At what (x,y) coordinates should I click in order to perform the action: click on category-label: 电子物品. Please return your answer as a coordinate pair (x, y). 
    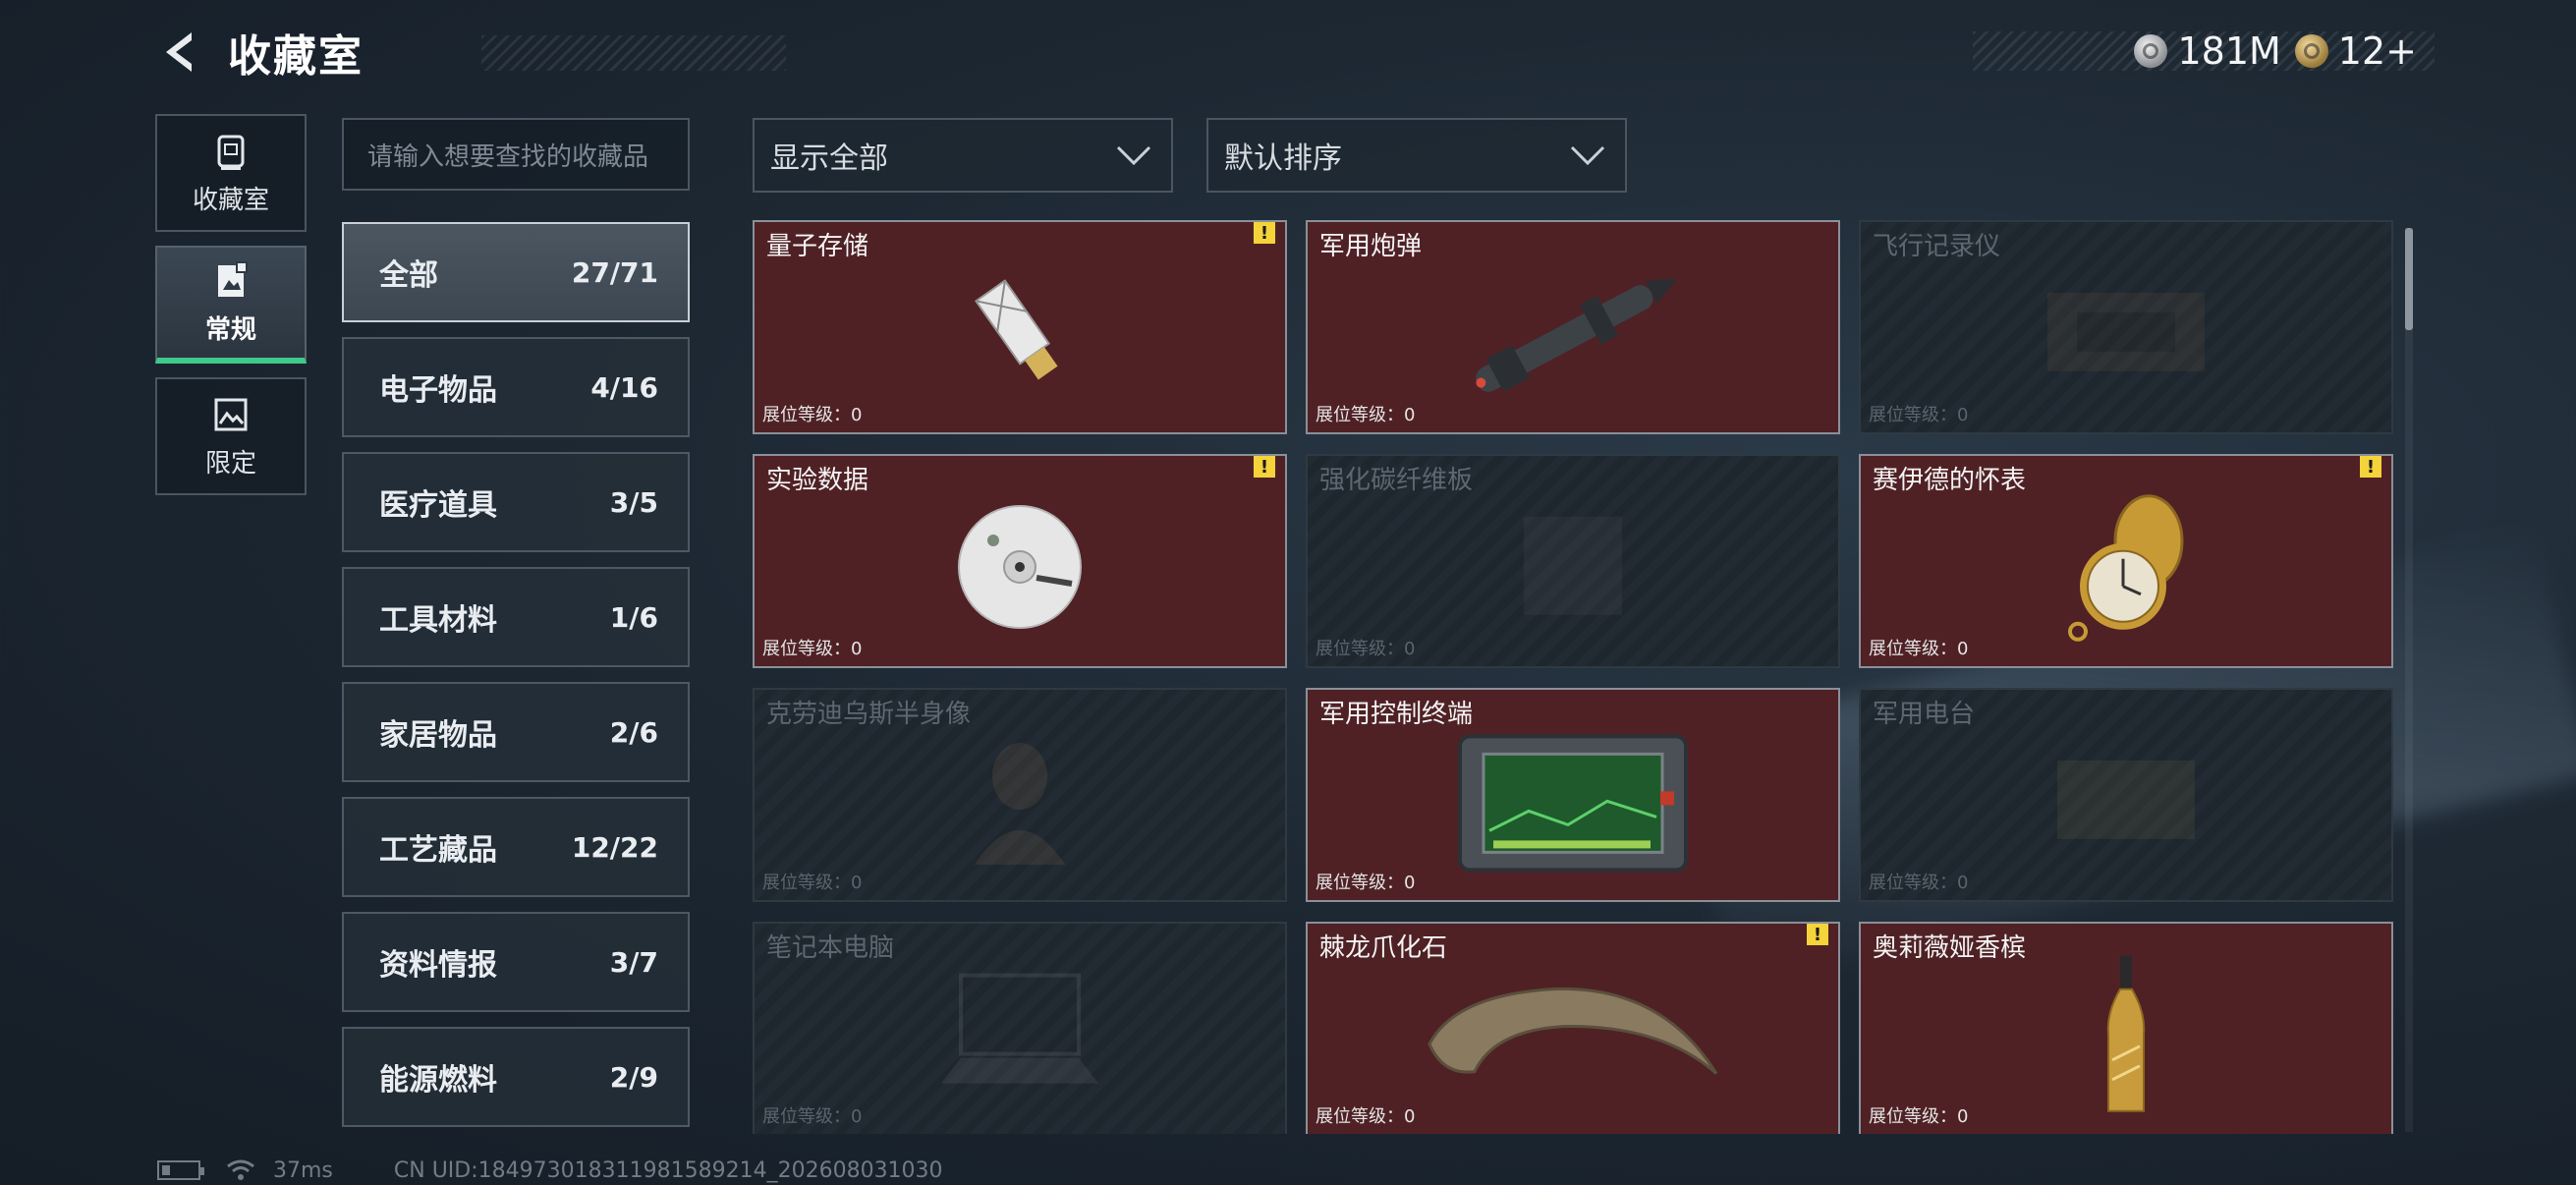
    Looking at the image, I should click on (438, 391).